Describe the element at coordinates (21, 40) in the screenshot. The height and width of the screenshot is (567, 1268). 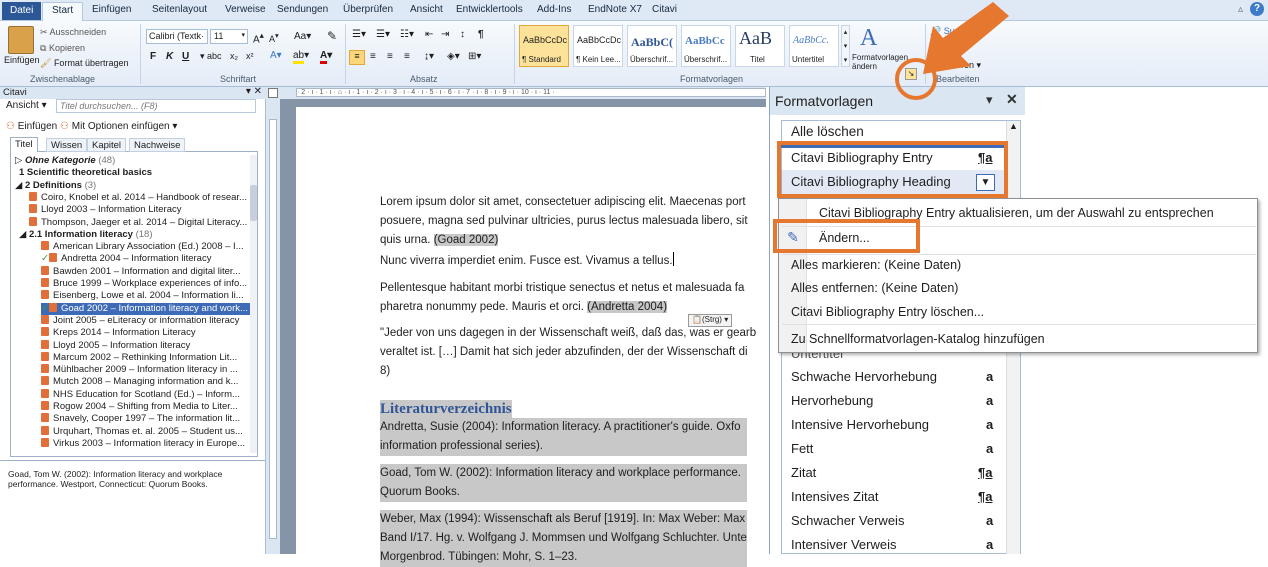
I see `paste-icon` at that location.